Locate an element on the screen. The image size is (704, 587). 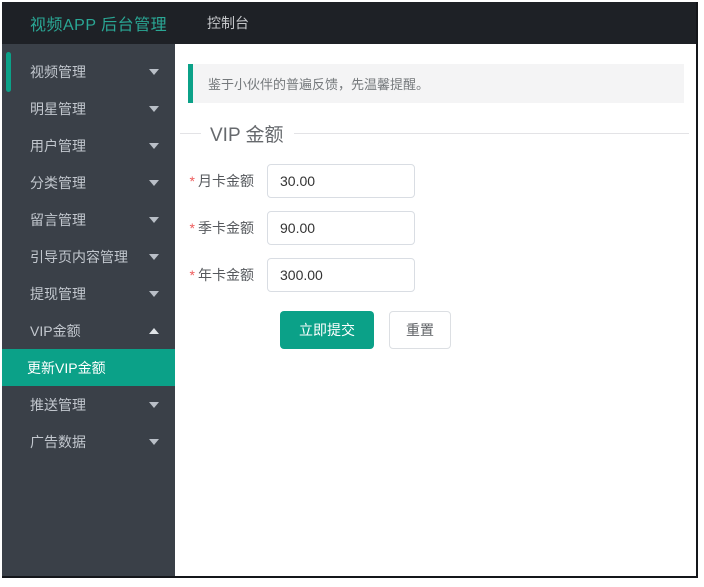
sidebar-item-label: 提现管理 is located at coordinates (58, 293).